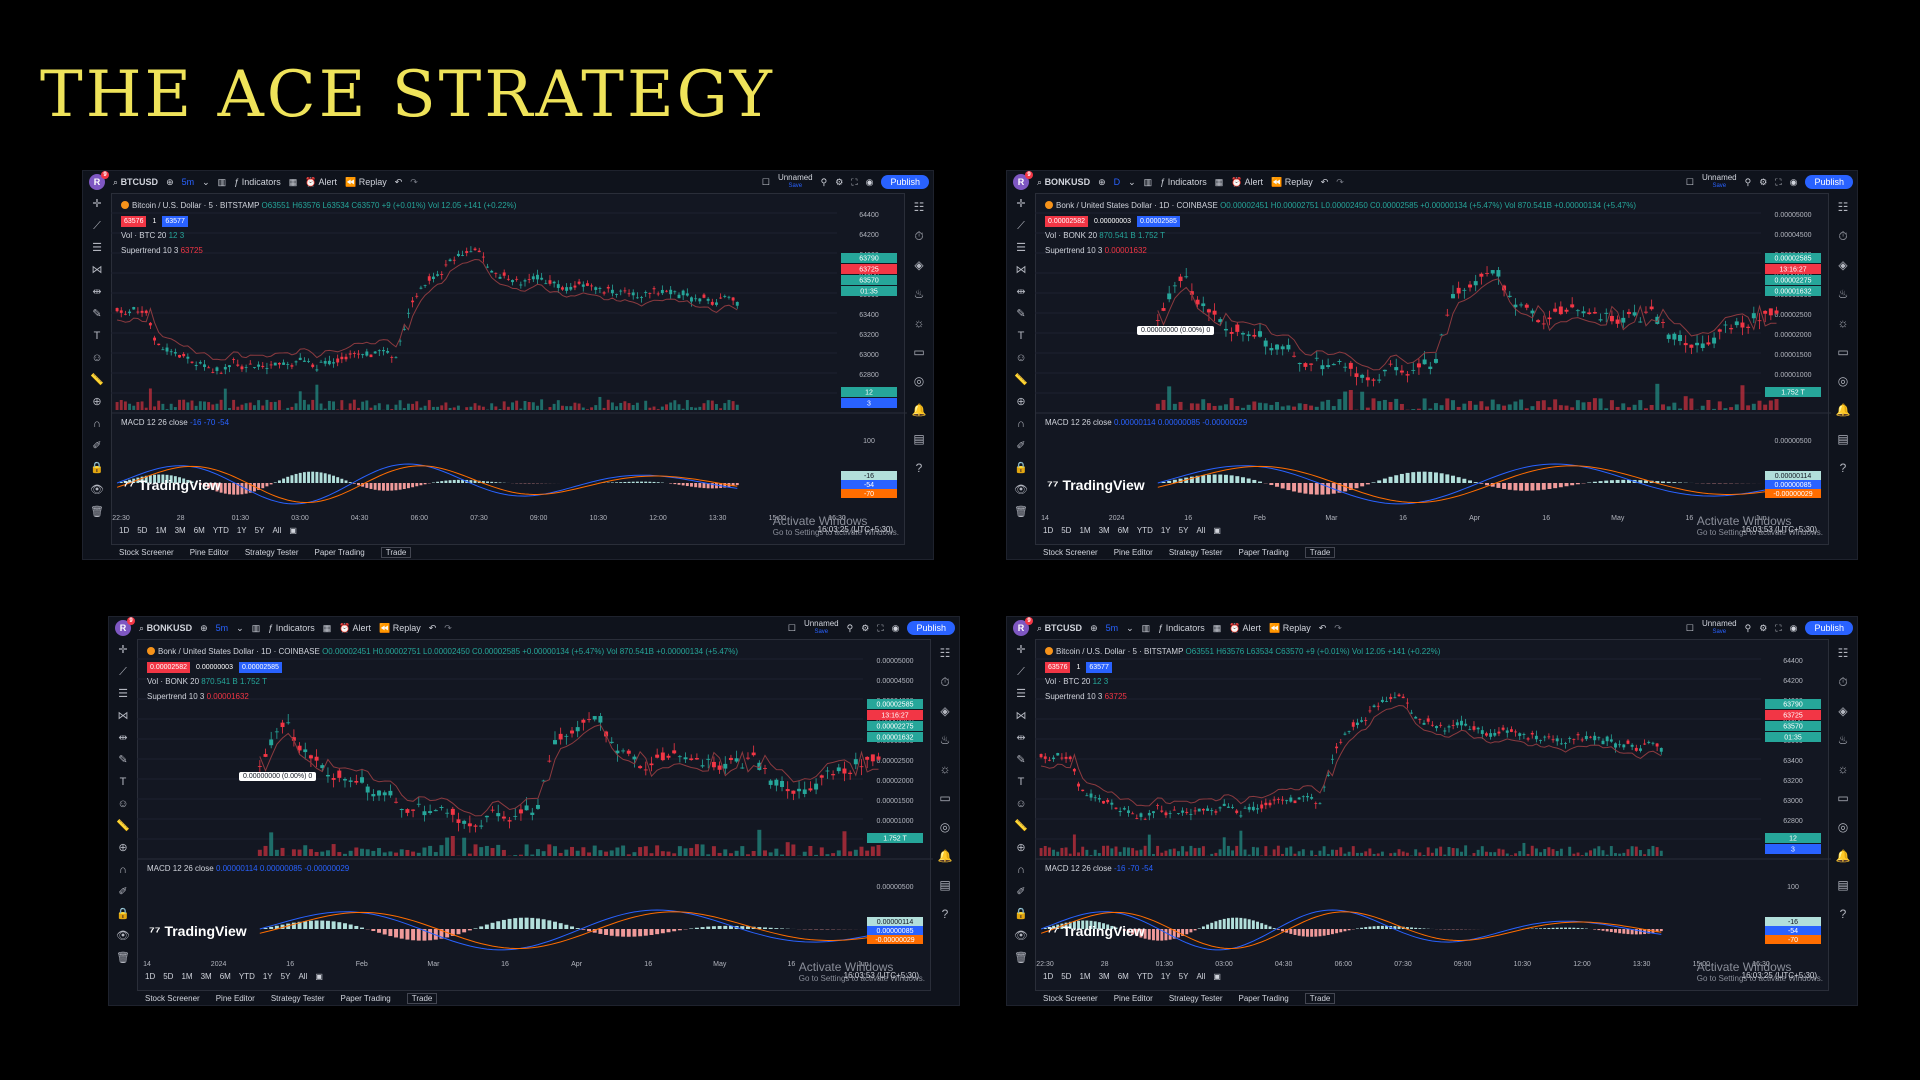 This screenshot has width=1920, height=1080. Describe the element at coordinates (1102, 182) in the screenshot. I see `add-symbol-icon: ⊕` at that location.